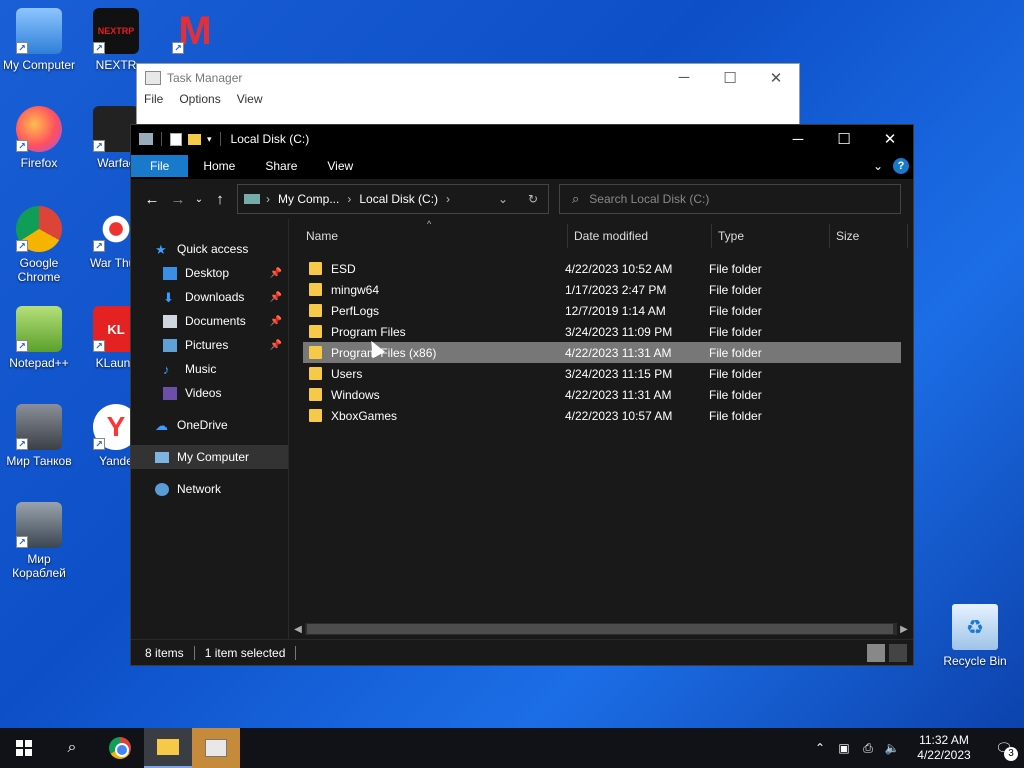 This screenshot has width=1024, height=768. What do you see at coordinates (347, 373) in the screenshot?
I see `file-name: Users` at bounding box center [347, 373].